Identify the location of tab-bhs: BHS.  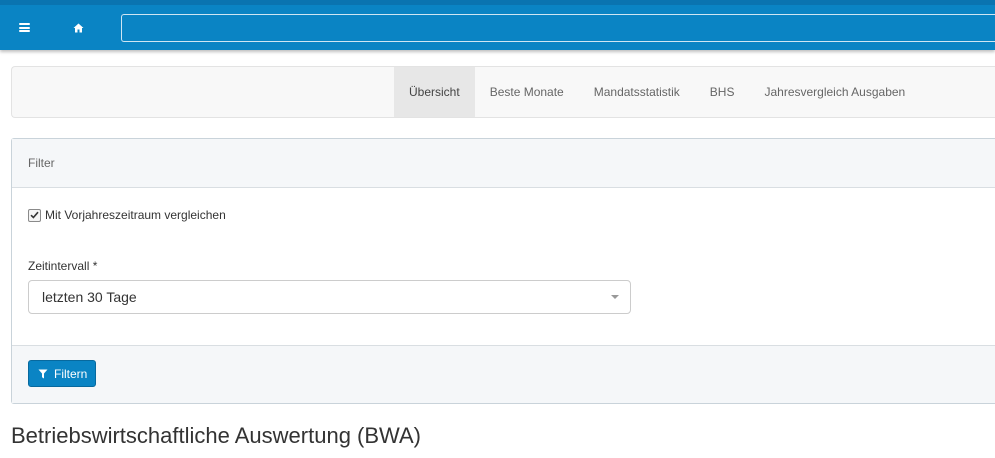
(722, 92).